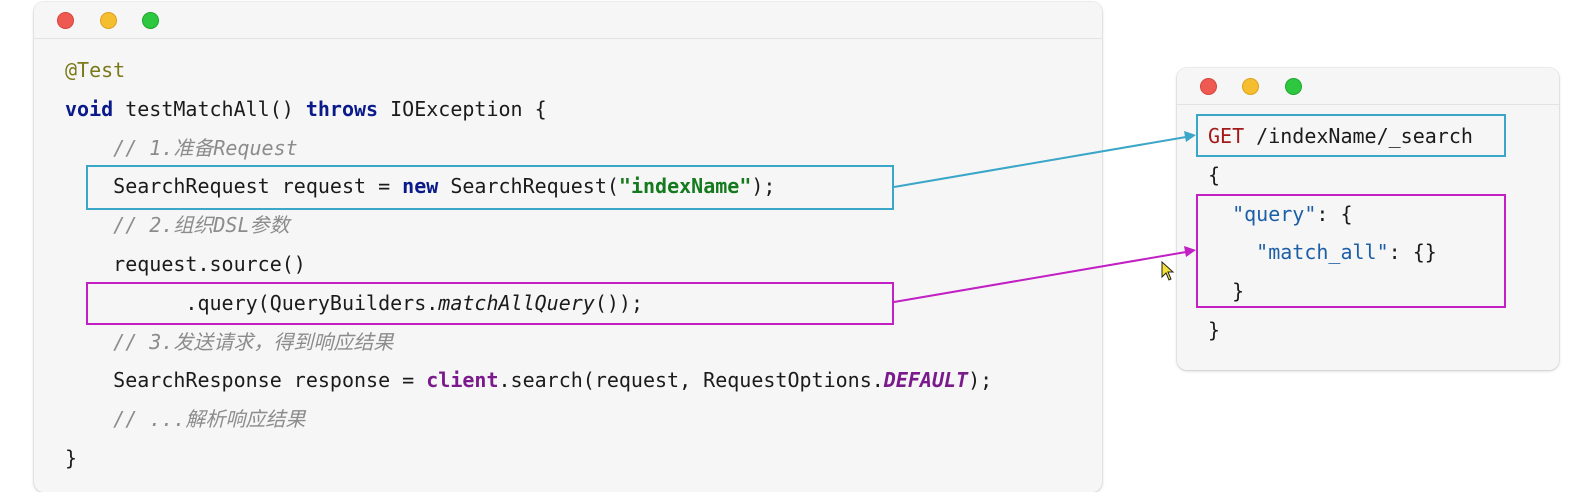 This screenshot has width=1576, height=492. I want to click on request-arrowhead, so click(1190, 136).